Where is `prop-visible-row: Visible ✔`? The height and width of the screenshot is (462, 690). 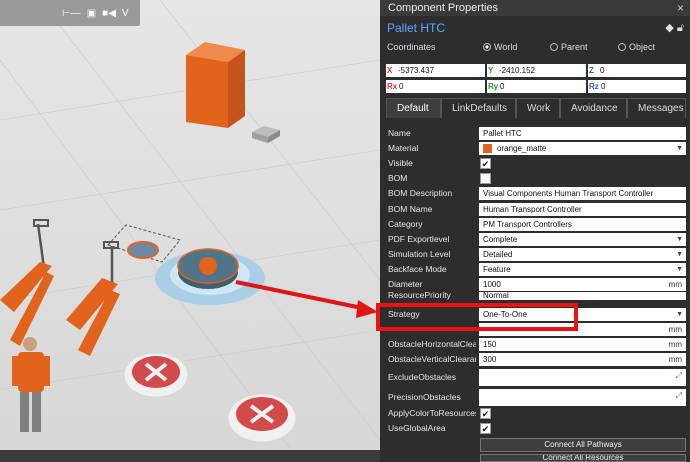
prop-visible-row: Visible ✔ is located at coordinates (439, 163).